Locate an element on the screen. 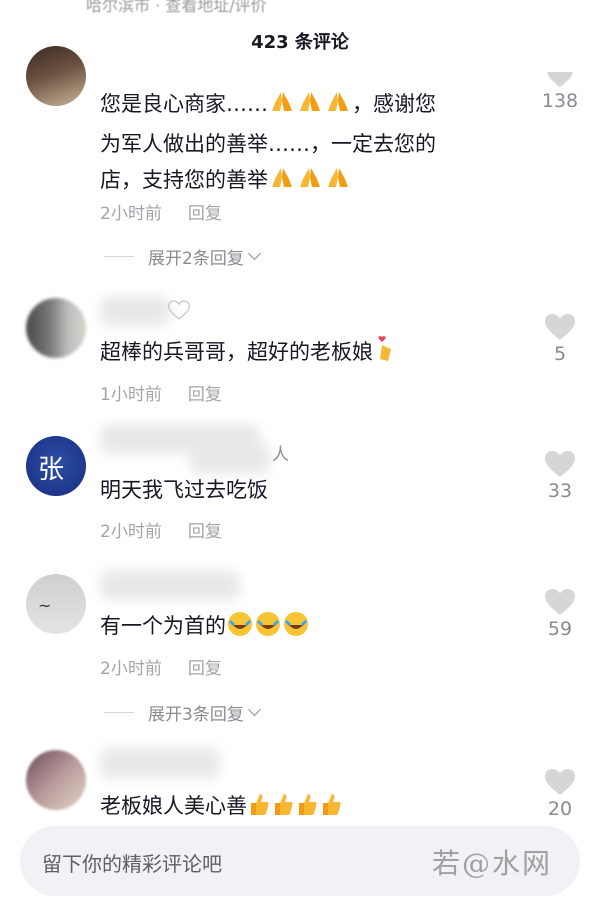 The width and height of the screenshot is (600, 907). comment-count-title: 423 条评论 is located at coordinates (300, 42).